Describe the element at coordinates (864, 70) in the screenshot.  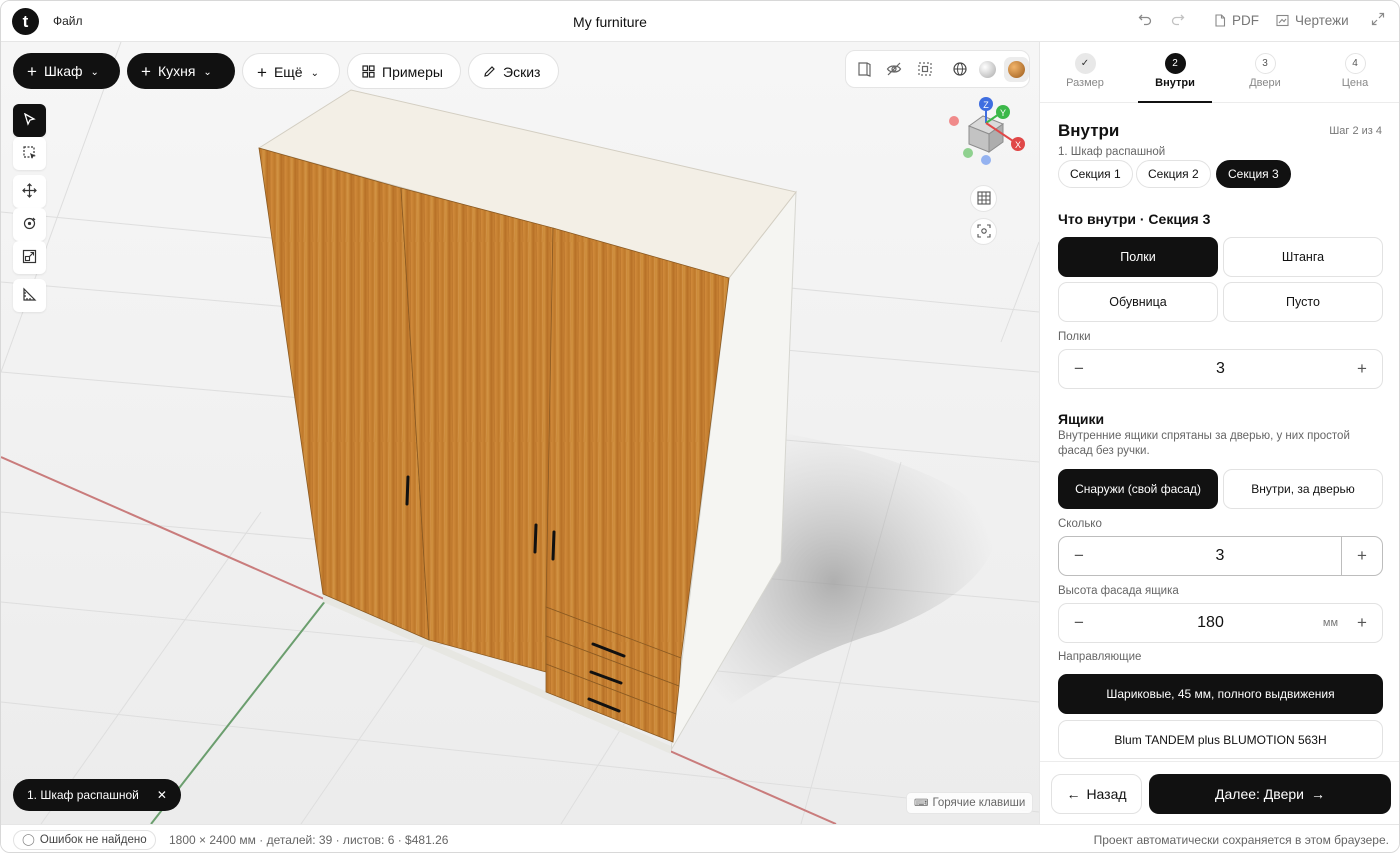
I see `door-view-icon` at that location.